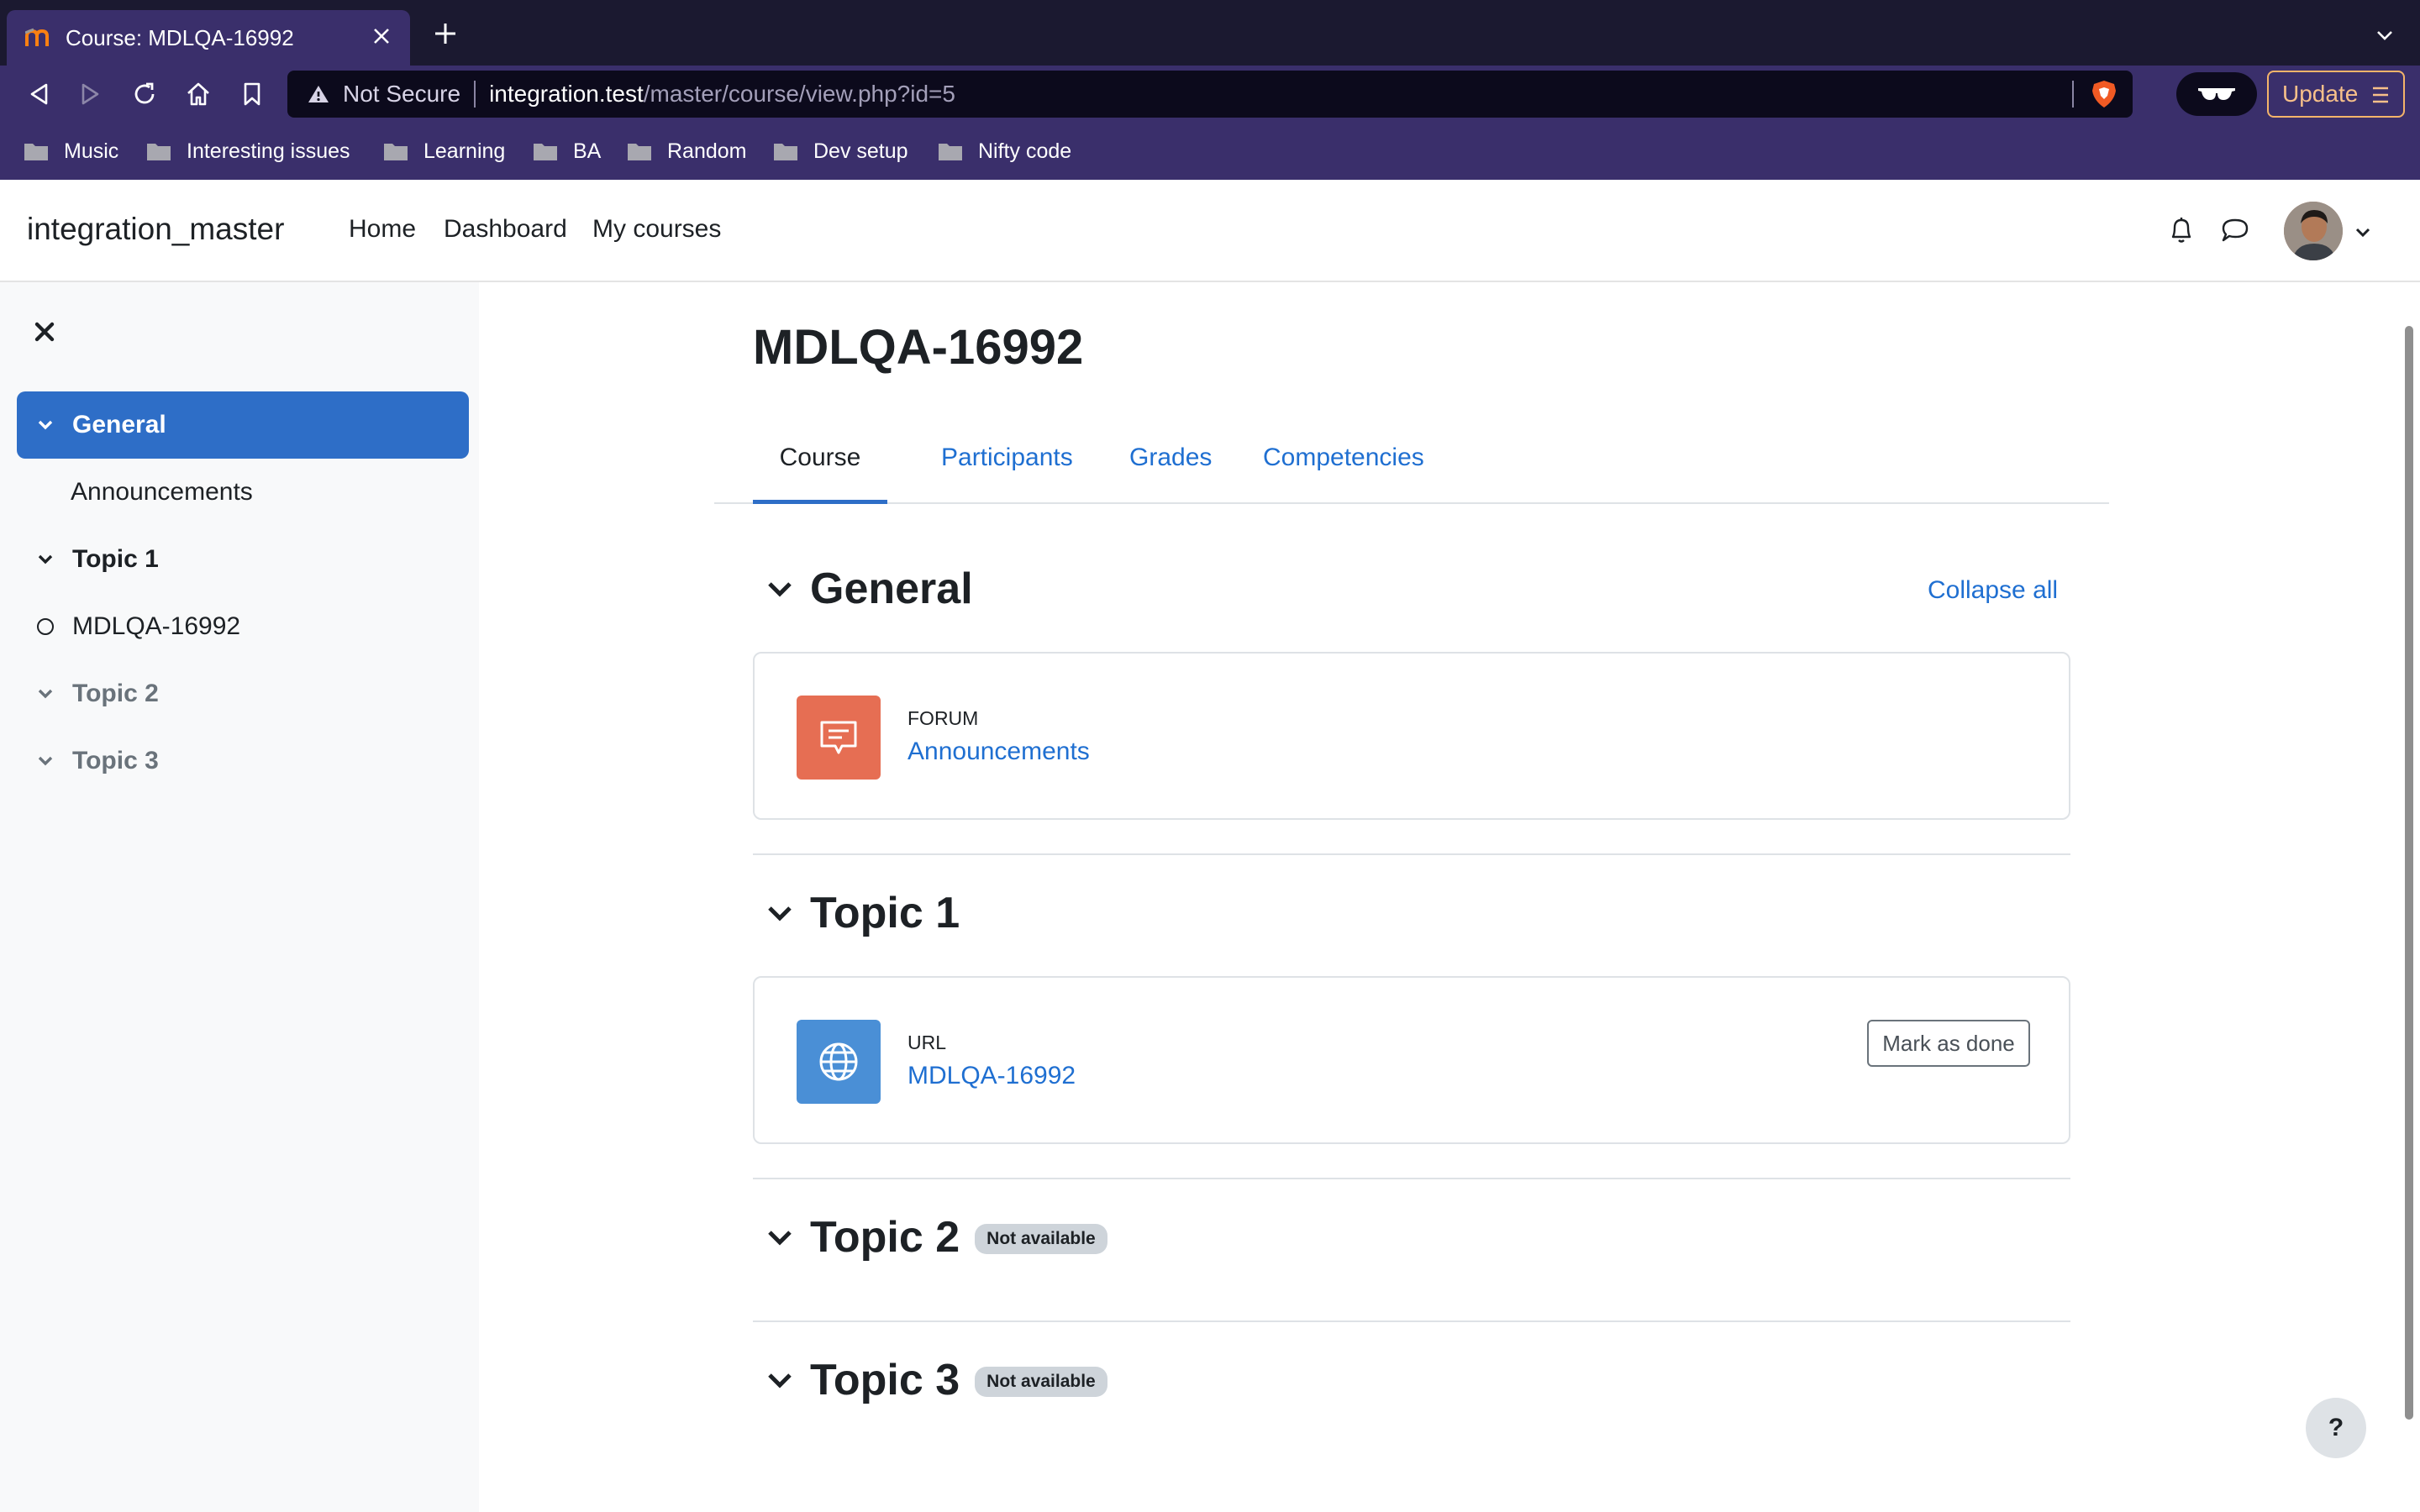 The width and height of the screenshot is (2420, 1512). I want to click on new-tab-icon, so click(446, 35).